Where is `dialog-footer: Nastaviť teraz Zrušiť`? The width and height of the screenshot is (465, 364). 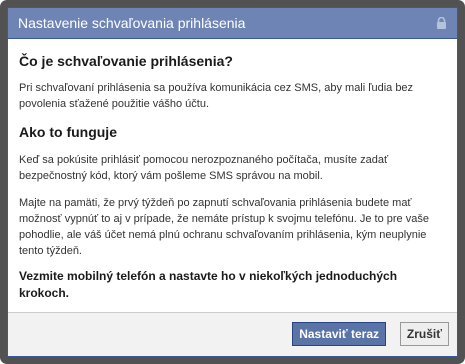 dialog-footer: Nastaviť teraz Zrušiť is located at coordinates (232, 334).